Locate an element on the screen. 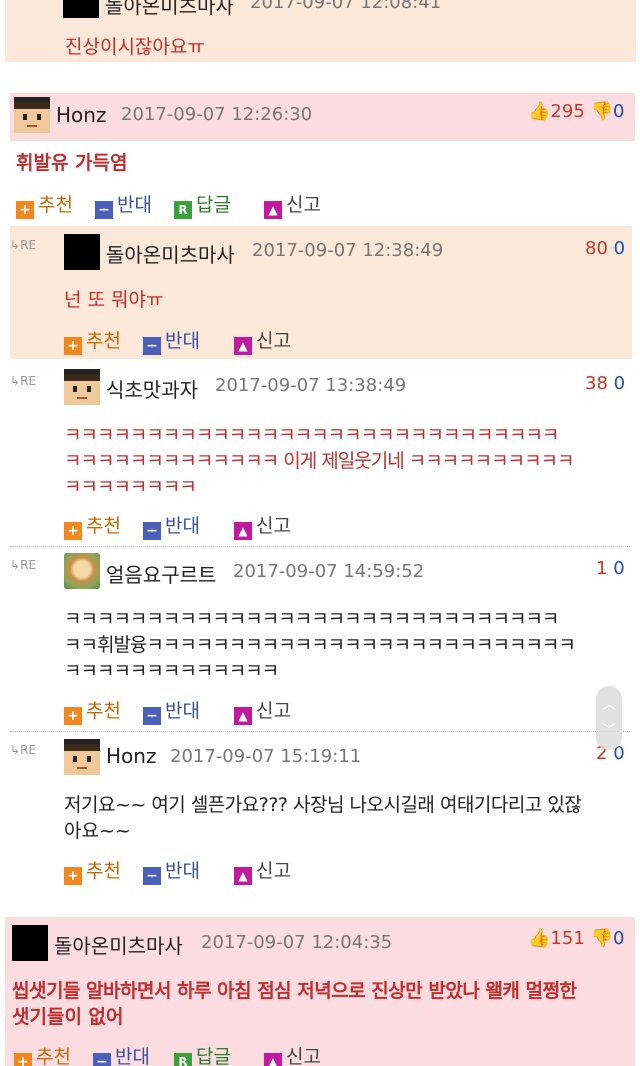  scroll-buttons: ︿ ﹀ is located at coordinates (609, 718).